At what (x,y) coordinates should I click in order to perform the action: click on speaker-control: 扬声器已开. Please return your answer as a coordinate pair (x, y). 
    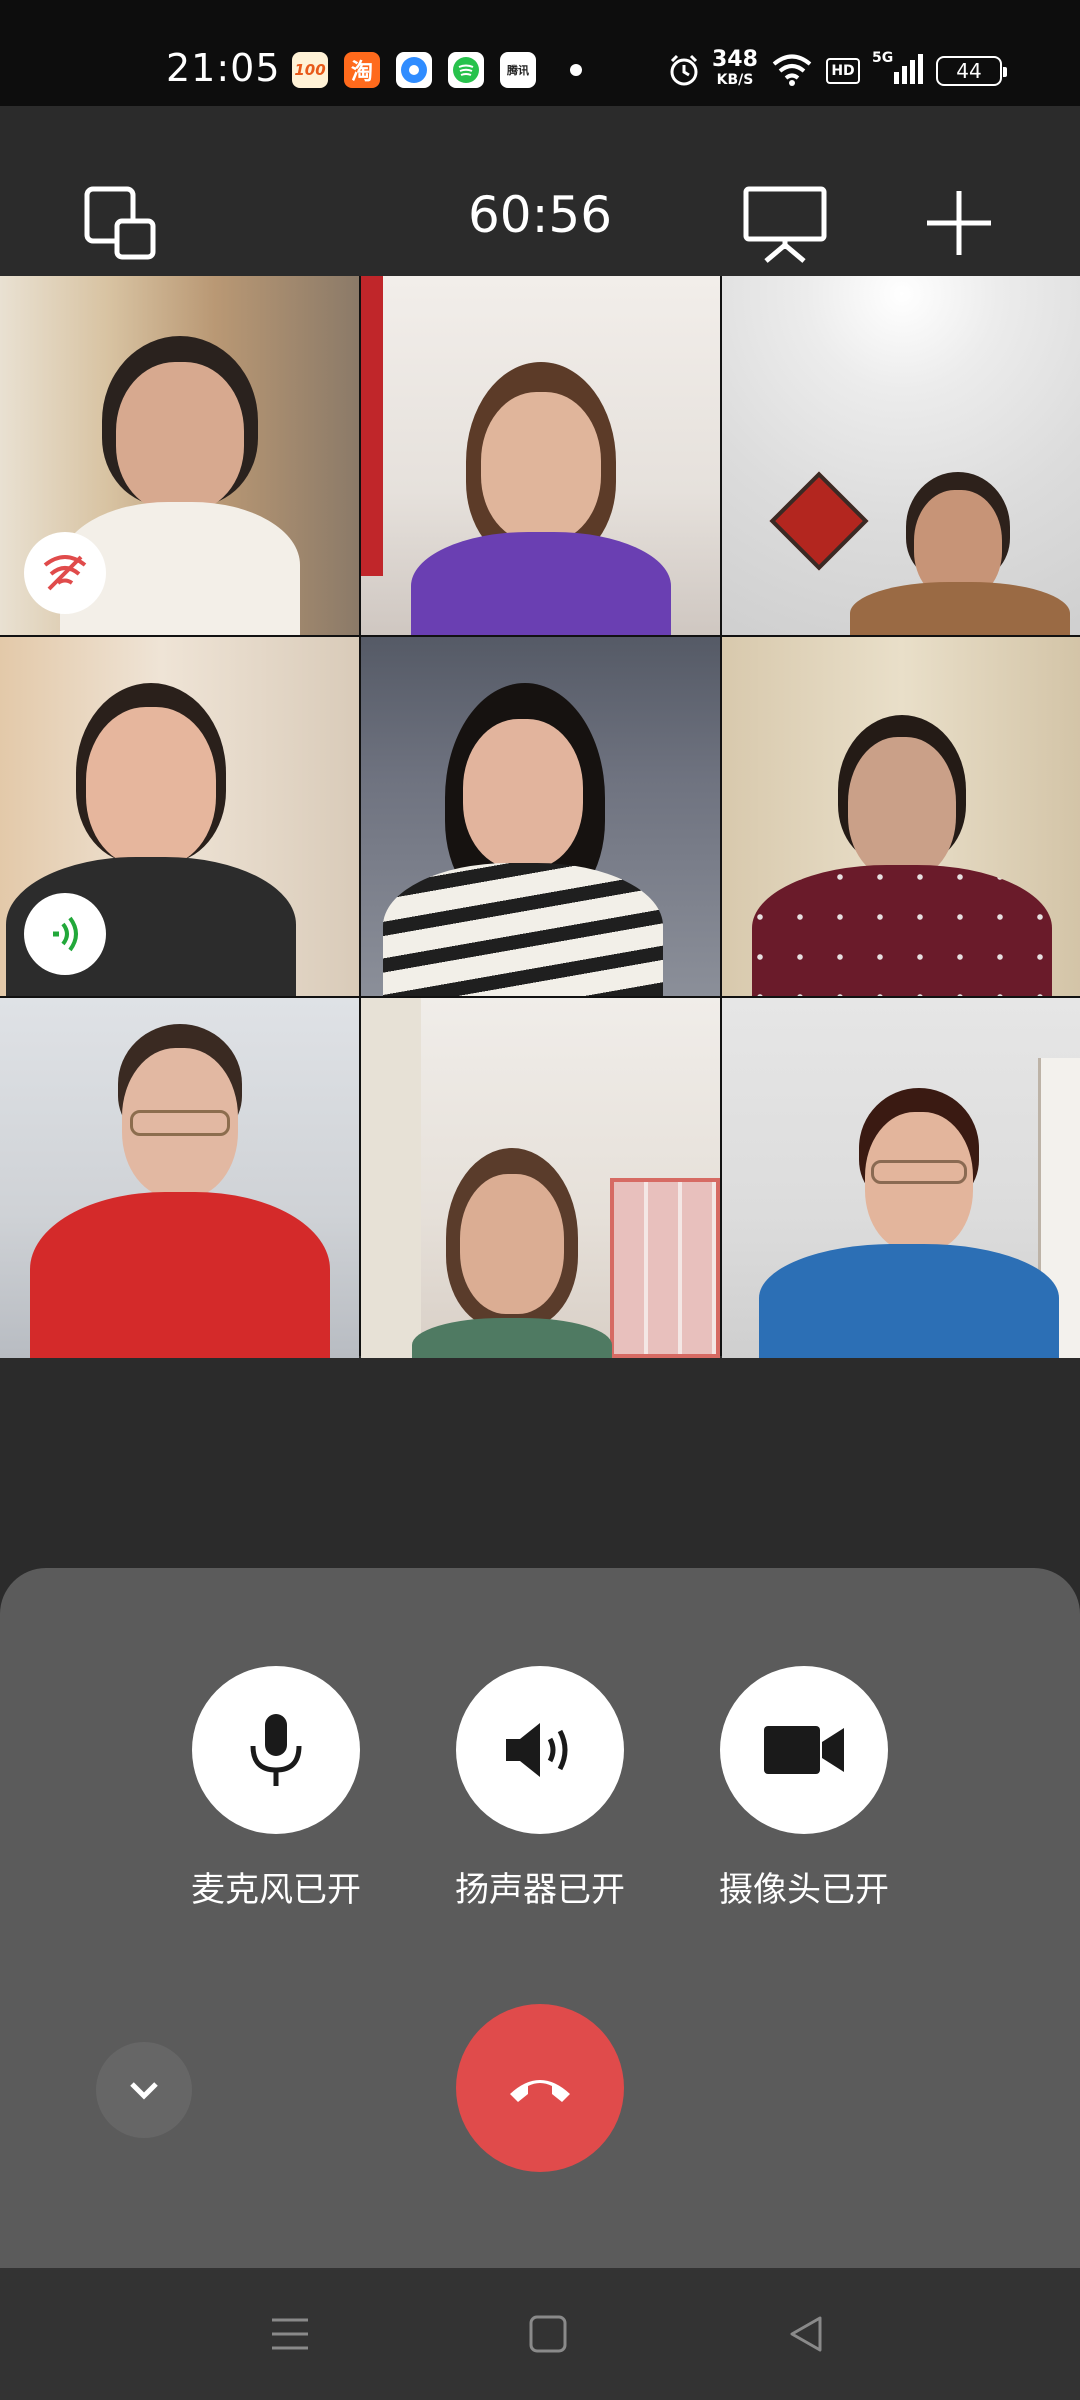
    Looking at the image, I should click on (540, 1788).